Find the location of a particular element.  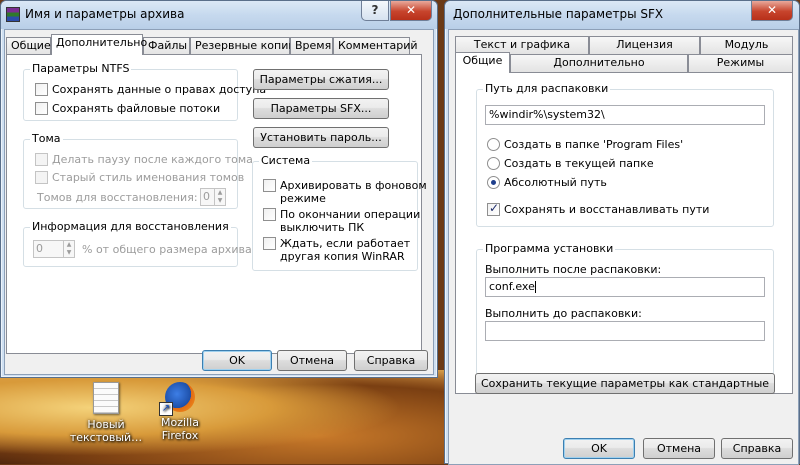

firefox-icon: ↗ is located at coordinates (177, 399).